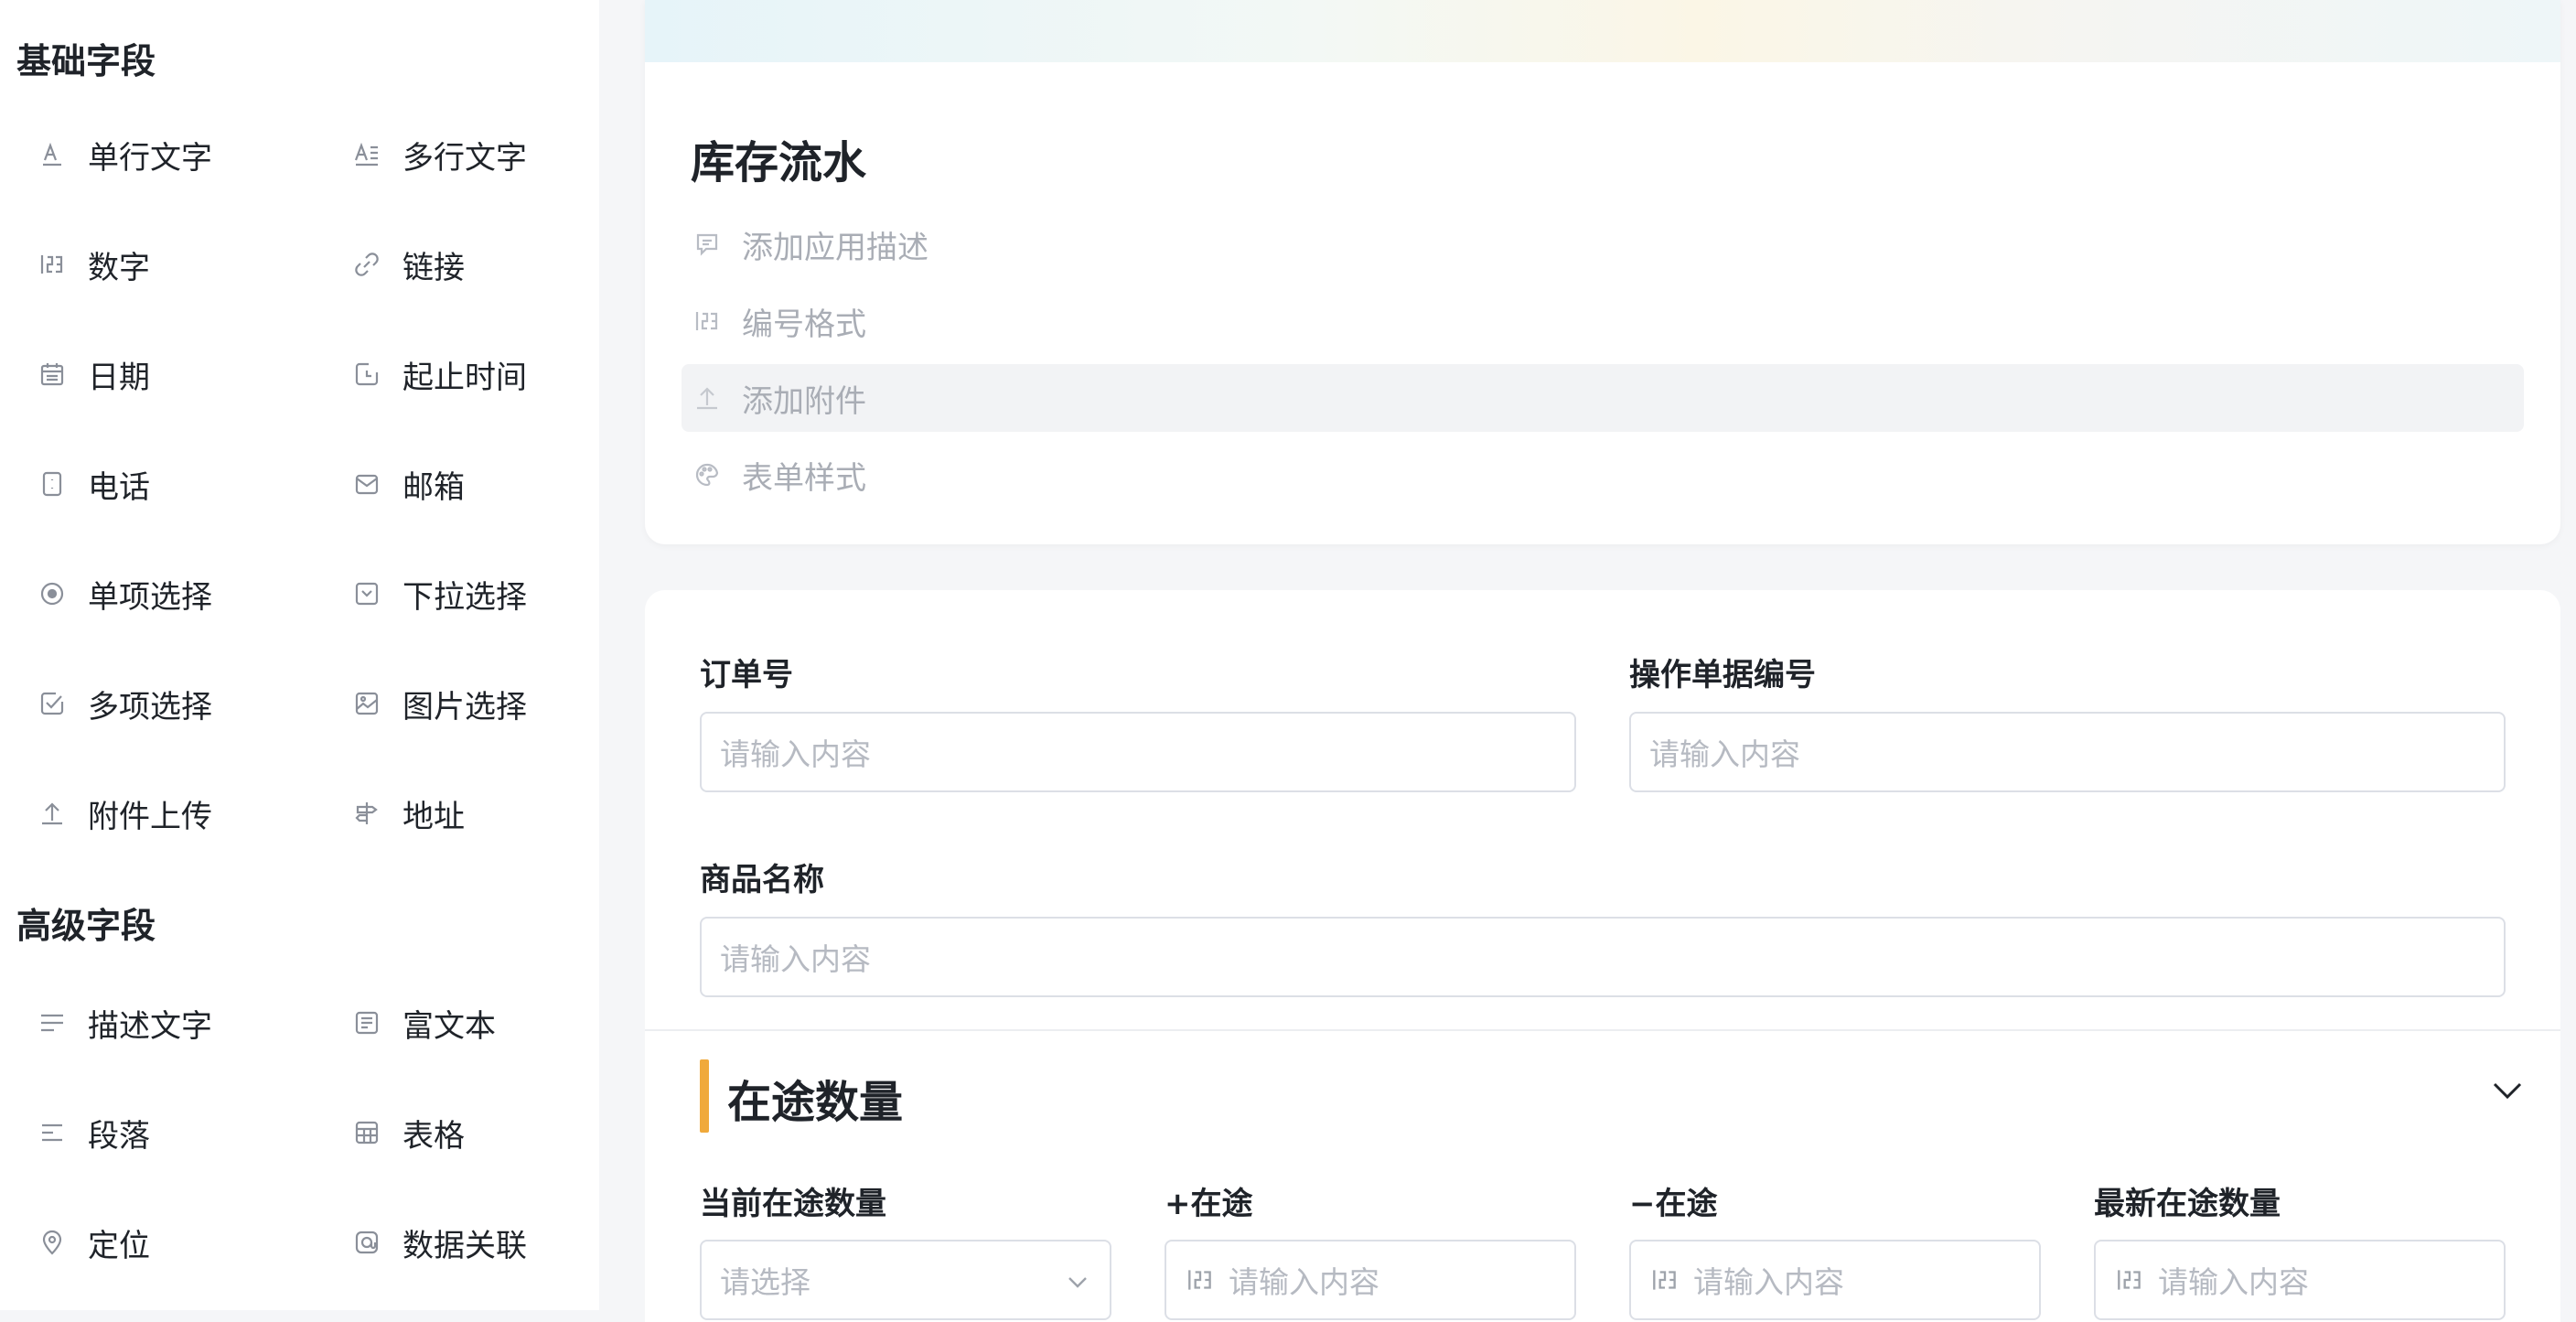 The image size is (2576, 1322). What do you see at coordinates (449, 1026) in the screenshot?
I see `field-label: 富文本` at bounding box center [449, 1026].